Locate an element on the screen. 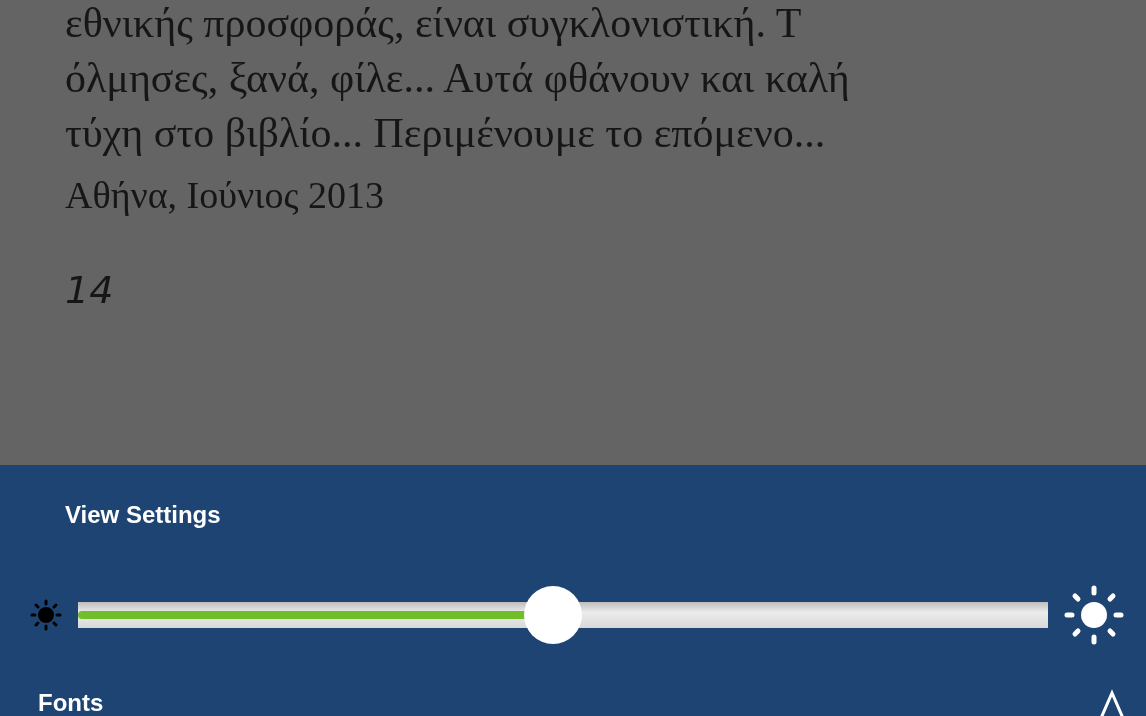  page-number: 14 is located at coordinates (90, 290).